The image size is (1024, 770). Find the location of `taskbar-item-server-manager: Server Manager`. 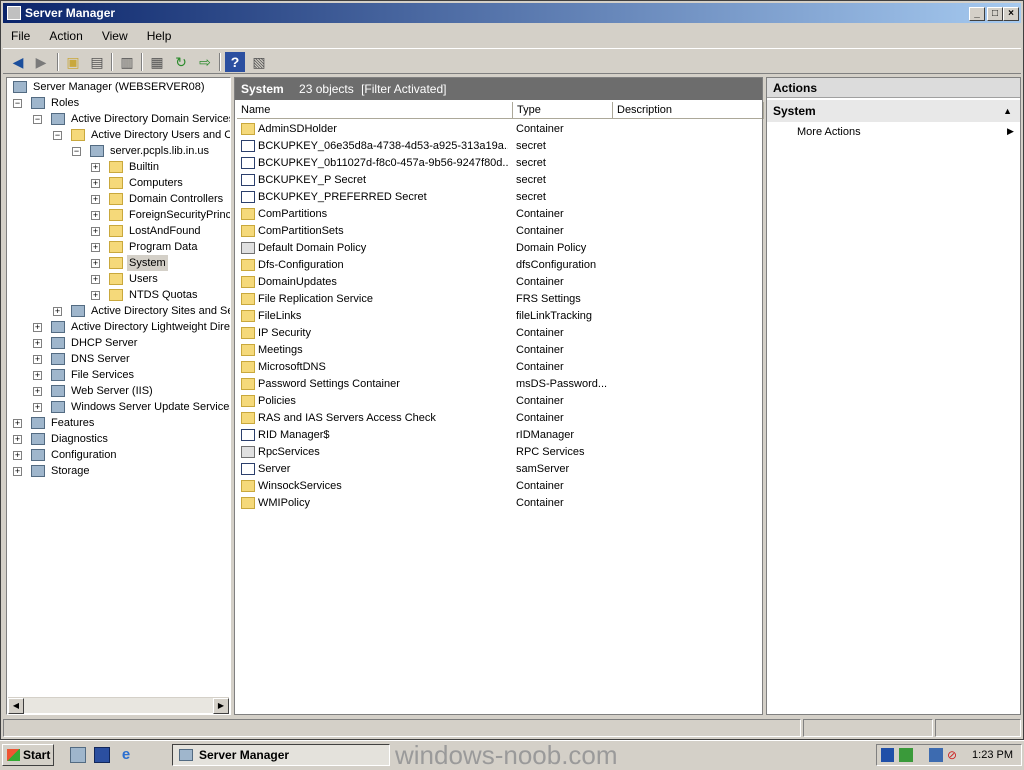

taskbar-item-server-manager: Server Manager is located at coordinates (281, 755).